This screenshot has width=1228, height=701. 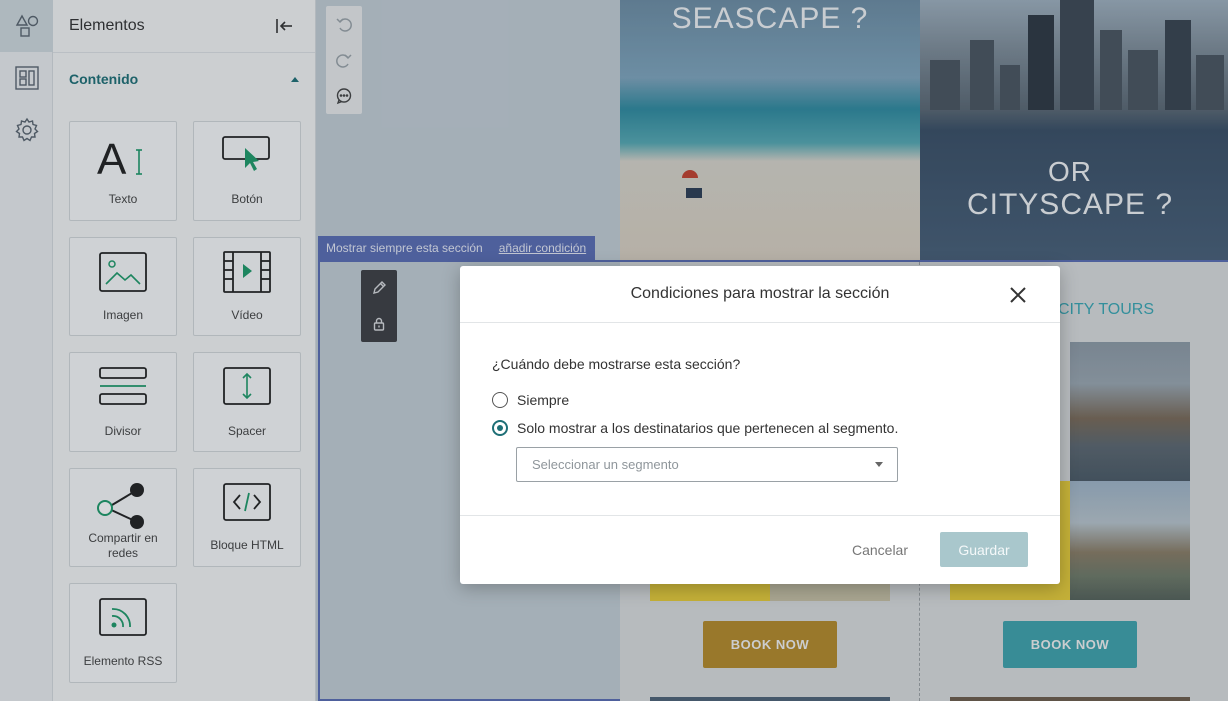 What do you see at coordinates (984, 549) in the screenshot?
I see `save-button: Guardar` at bounding box center [984, 549].